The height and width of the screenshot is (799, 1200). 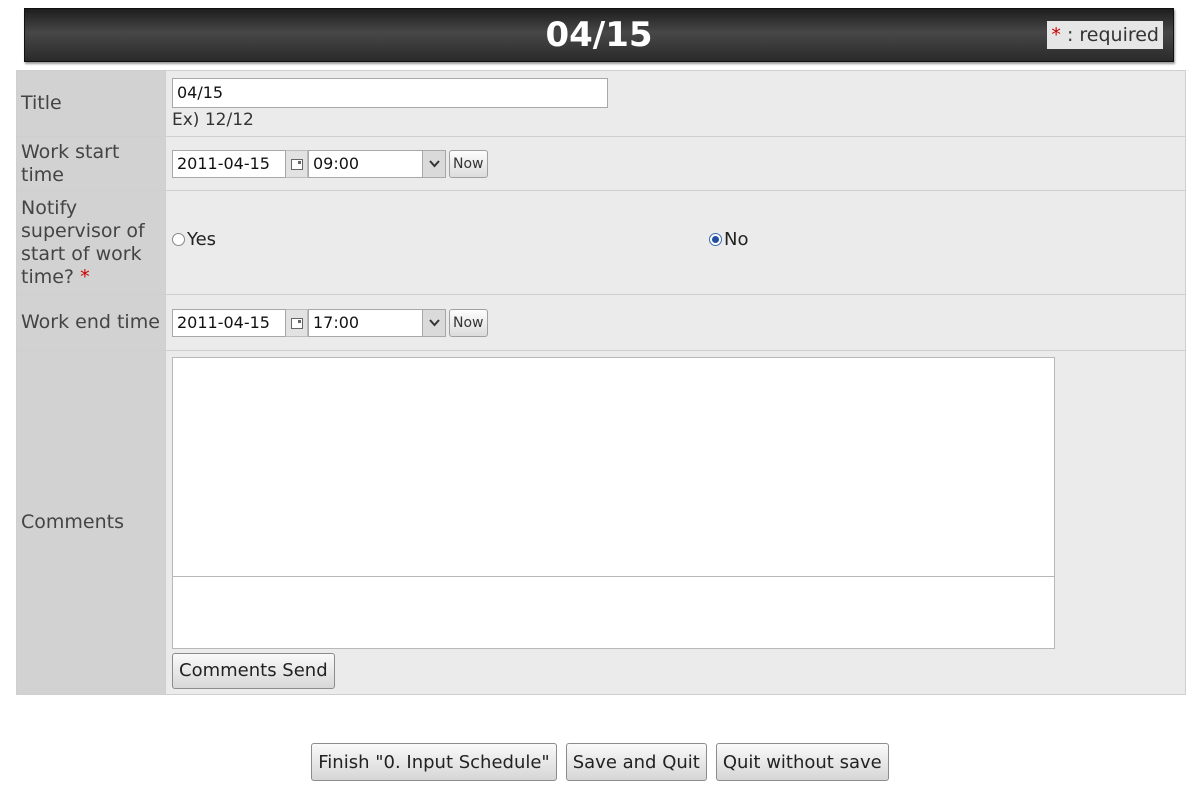 I want to click on notify-cell: Yes No, so click(x=675, y=242).